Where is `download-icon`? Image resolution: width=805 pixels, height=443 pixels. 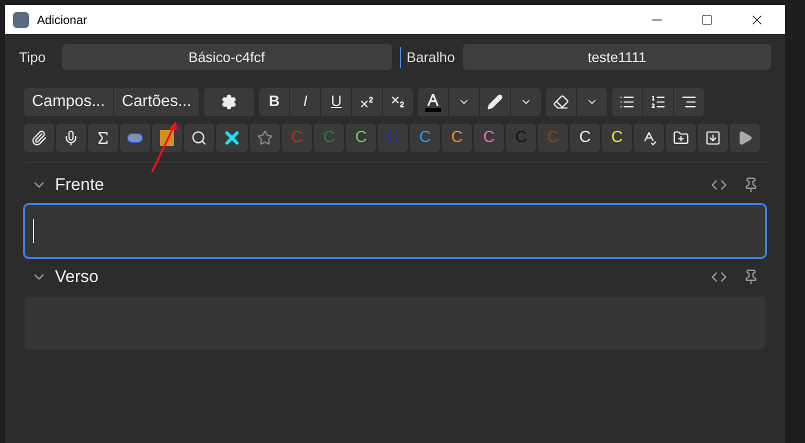
download-icon is located at coordinates (713, 138).